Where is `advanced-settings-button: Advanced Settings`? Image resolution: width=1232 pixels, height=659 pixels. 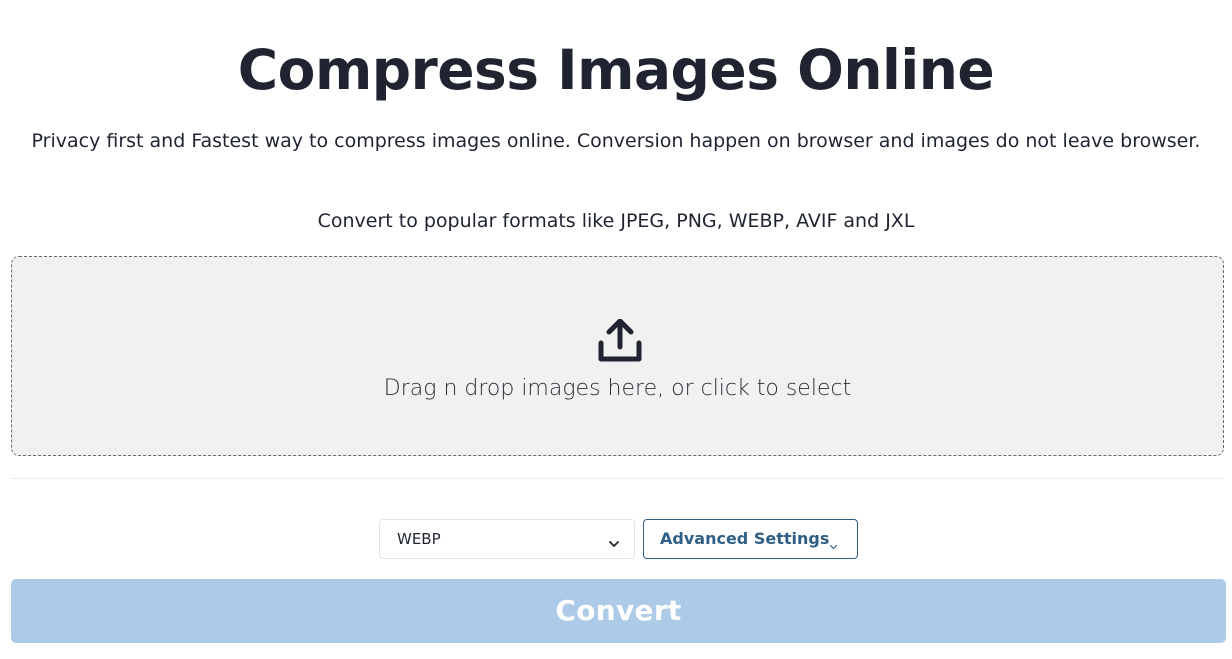
advanced-settings-button: Advanced Settings is located at coordinates (750, 539).